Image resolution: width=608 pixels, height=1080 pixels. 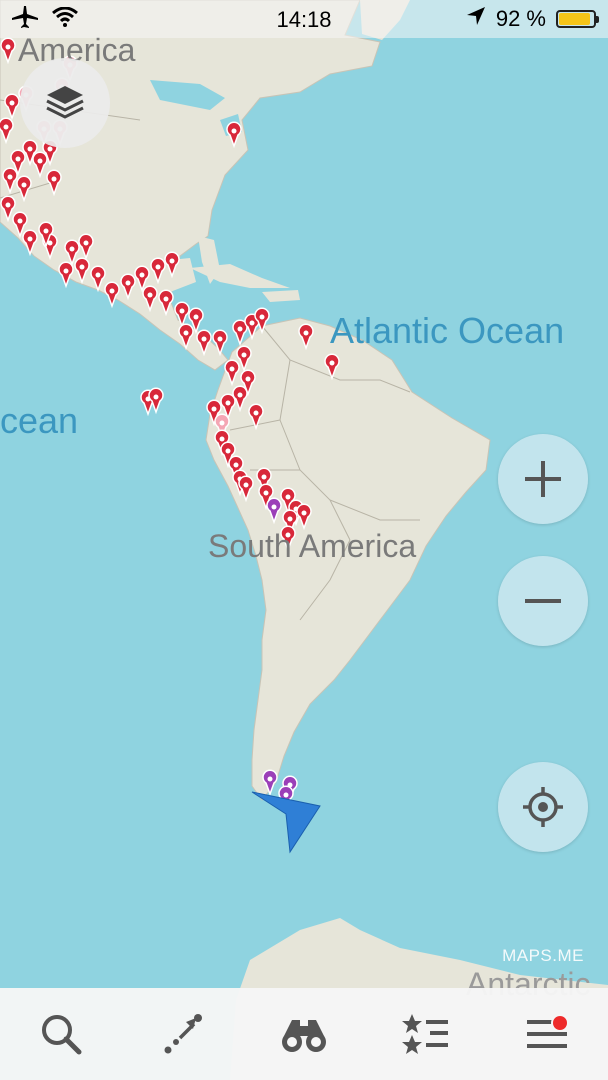 What do you see at coordinates (520, 18) in the screenshot?
I see `battery-percent: 92 %` at bounding box center [520, 18].